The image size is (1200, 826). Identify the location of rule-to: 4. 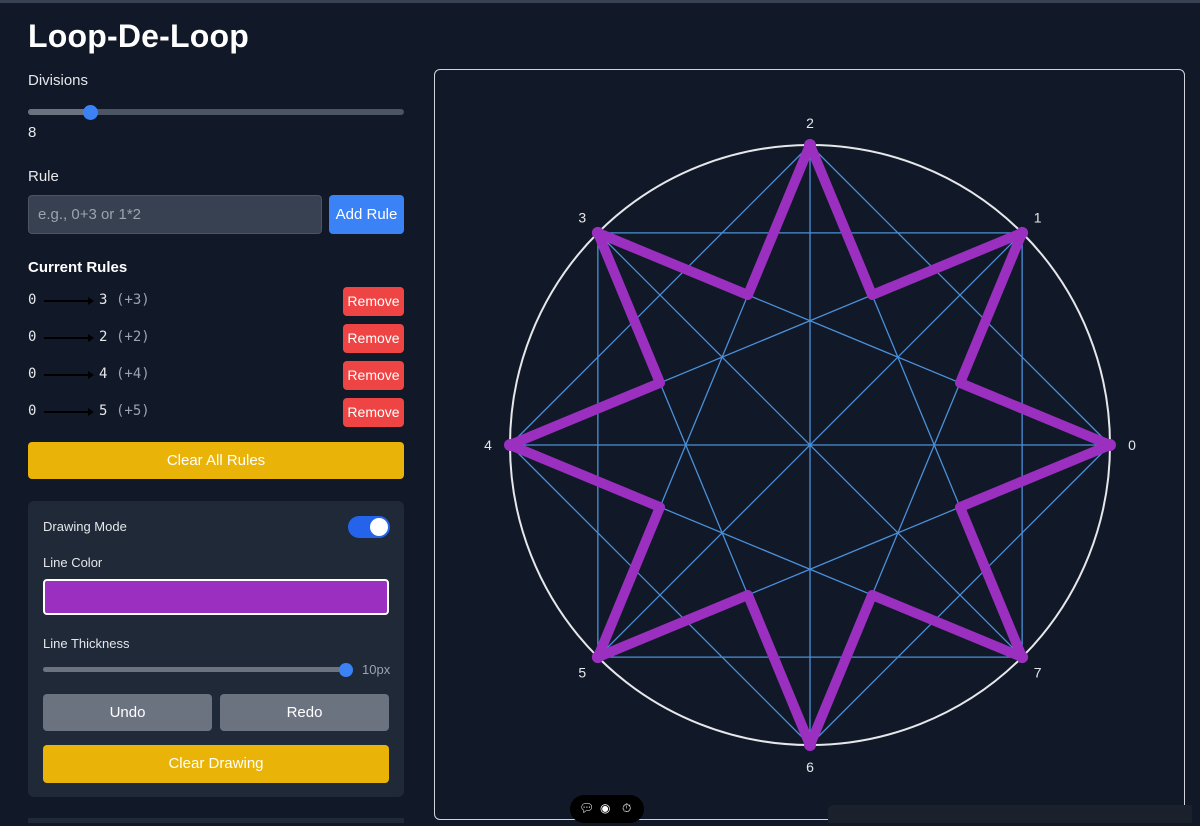
(103, 374).